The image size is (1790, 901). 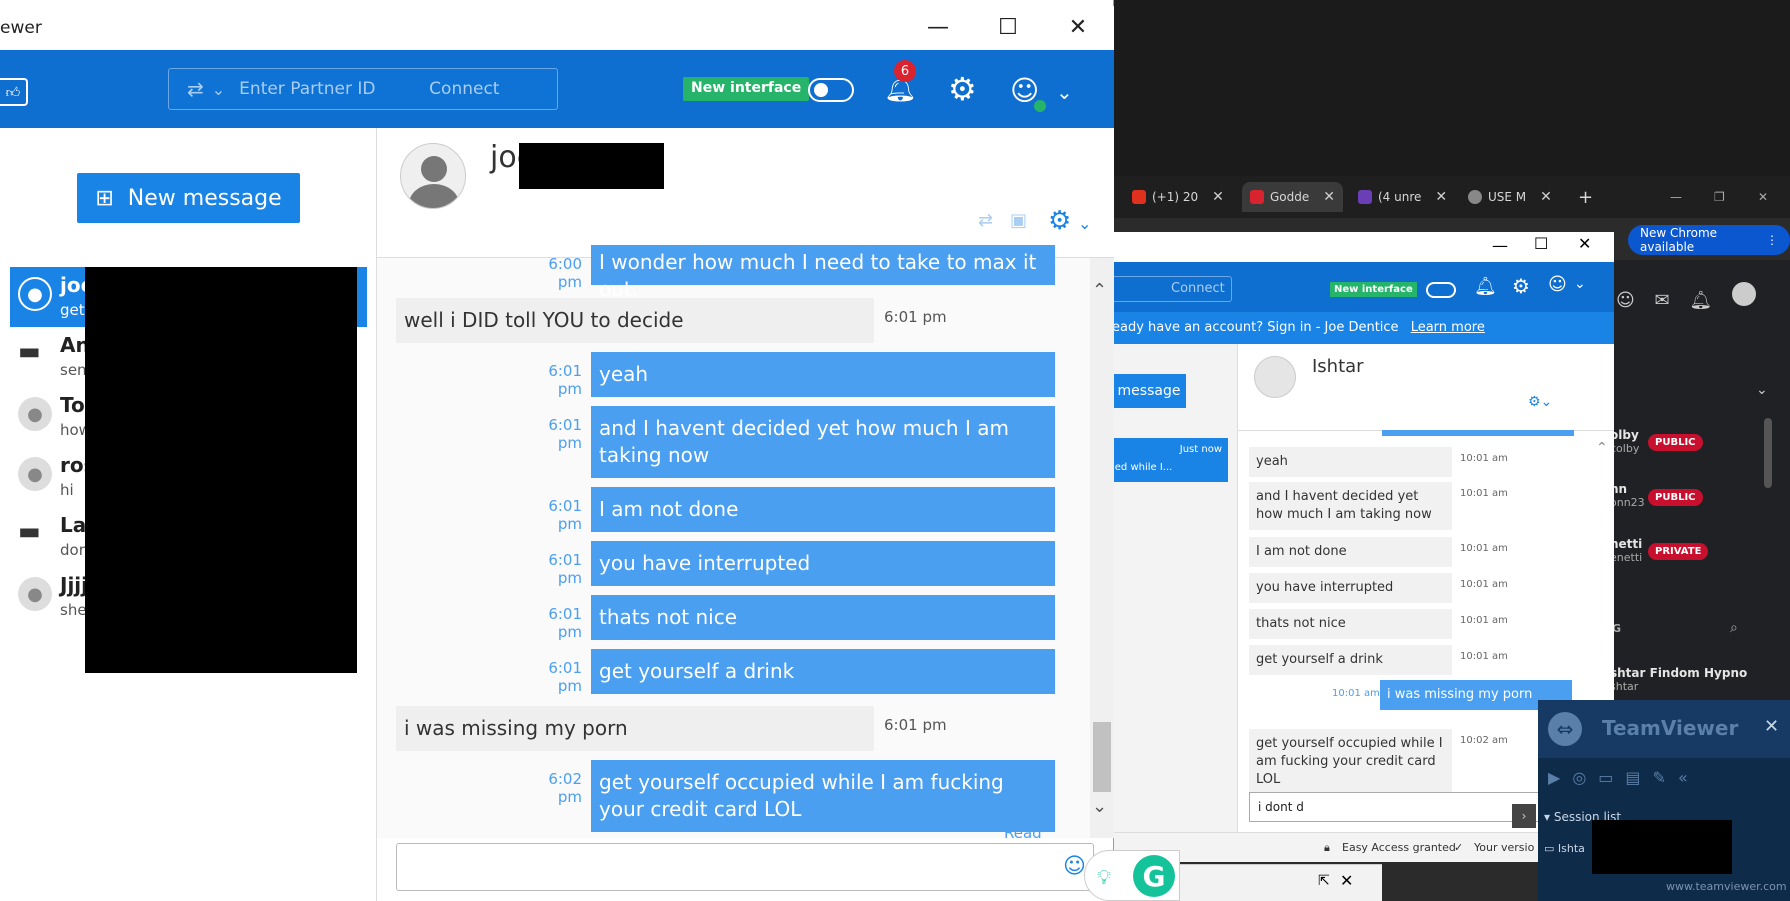 What do you see at coordinates (1510, 197) in the screenshot?
I see `browser-tab: USE M ✕` at bounding box center [1510, 197].